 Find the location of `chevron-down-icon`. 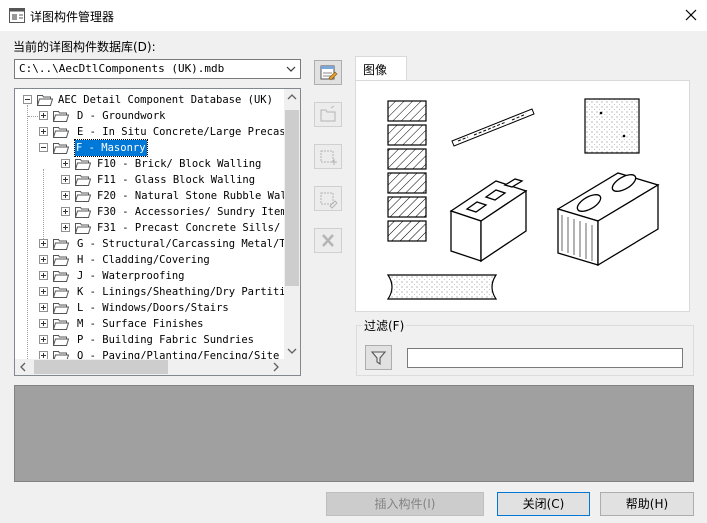

chevron-down-icon is located at coordinates (291, 69).